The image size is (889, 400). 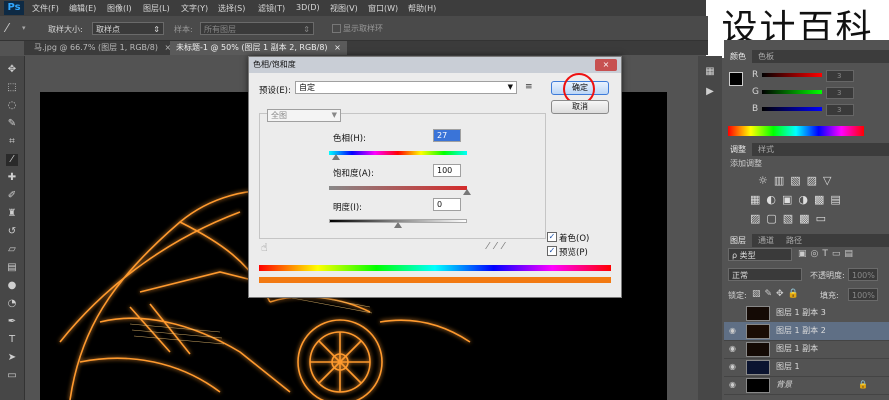 What do you see at coordinates (7, 28) in the screenshot?
I see `eyedropper-icon: ⁄` at bounding box center [7, 28].